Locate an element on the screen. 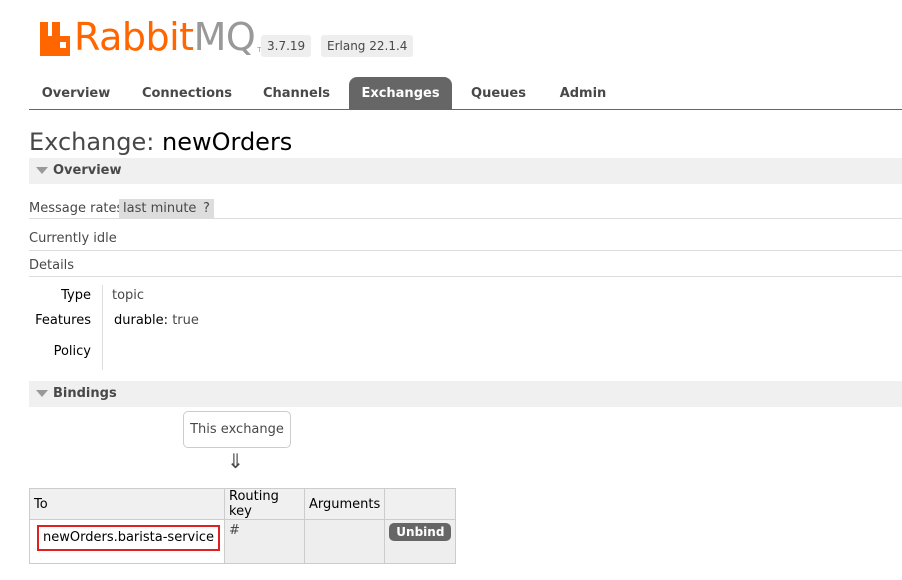 The height and width of the screenshot is (580, 902). down-arrow-icon: ⇓ is located at coordinates (235, 461).